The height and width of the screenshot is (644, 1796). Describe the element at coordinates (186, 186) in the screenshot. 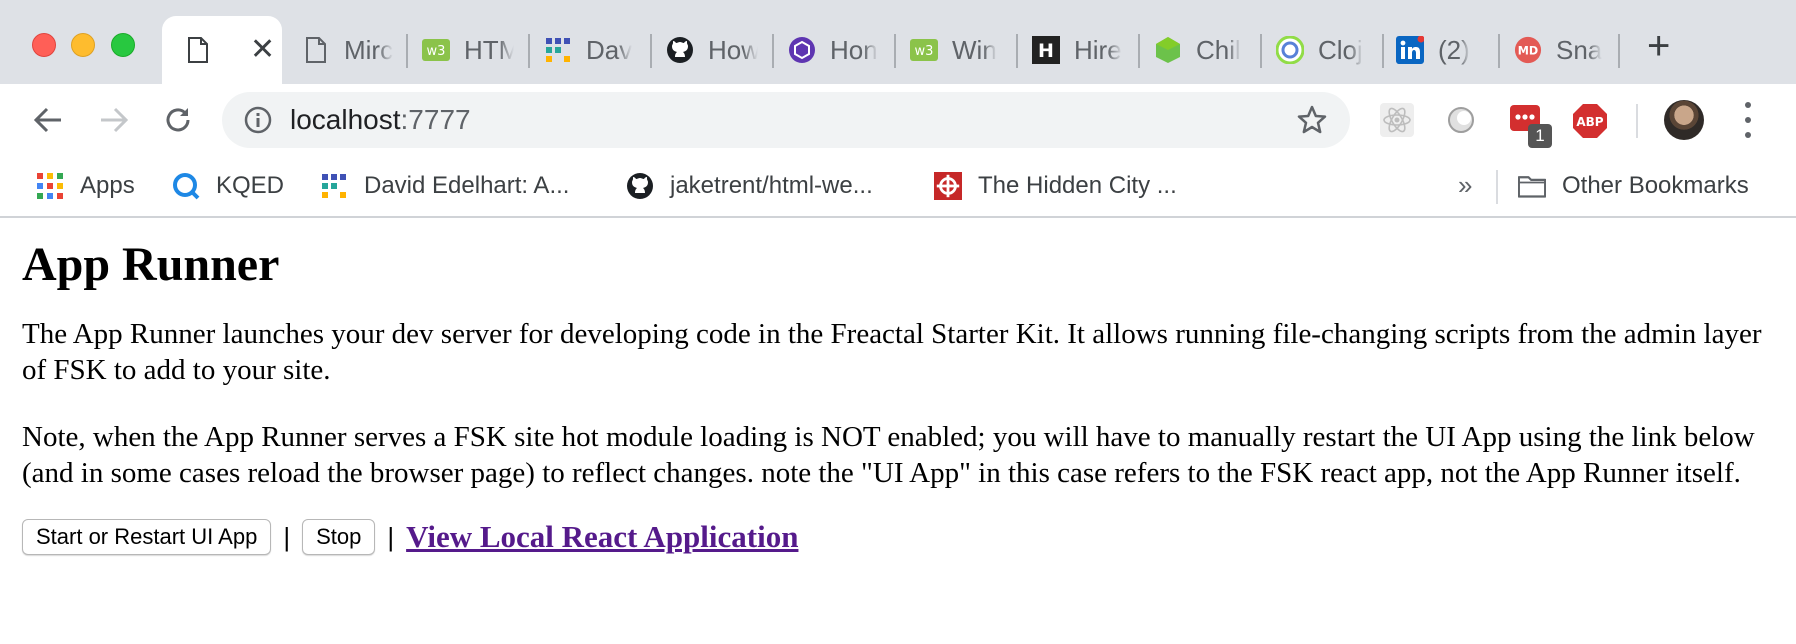

I see `kqed-icon` at that location.